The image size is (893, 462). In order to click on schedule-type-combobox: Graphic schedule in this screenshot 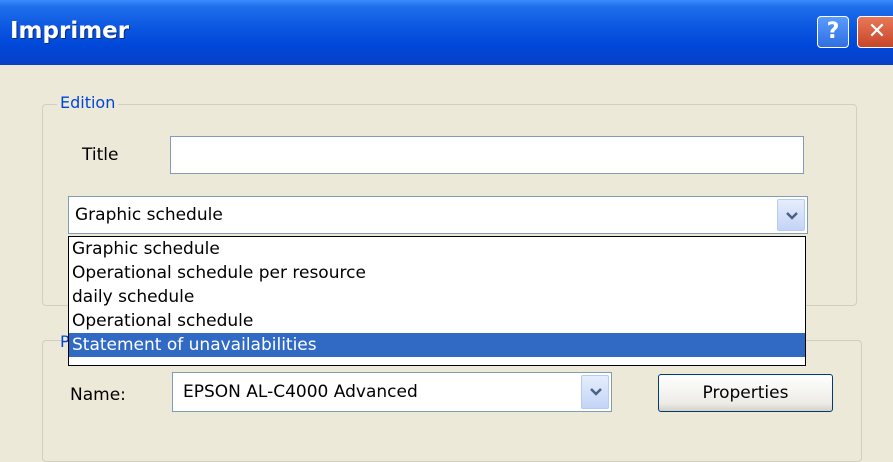, I will do `click(438, 215)`.